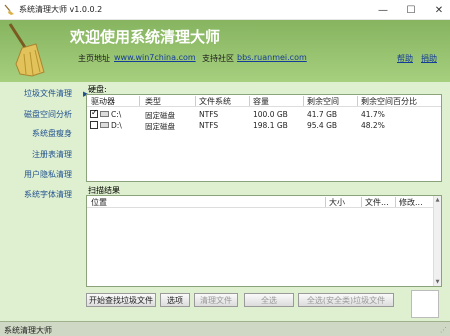 This screenshot has height=336, width=450. What do you see at coordinates (121, 300) in the screenshot?
I see `start-scan-button: 开始查找垃圾文件` at bounding box center [121, 300].